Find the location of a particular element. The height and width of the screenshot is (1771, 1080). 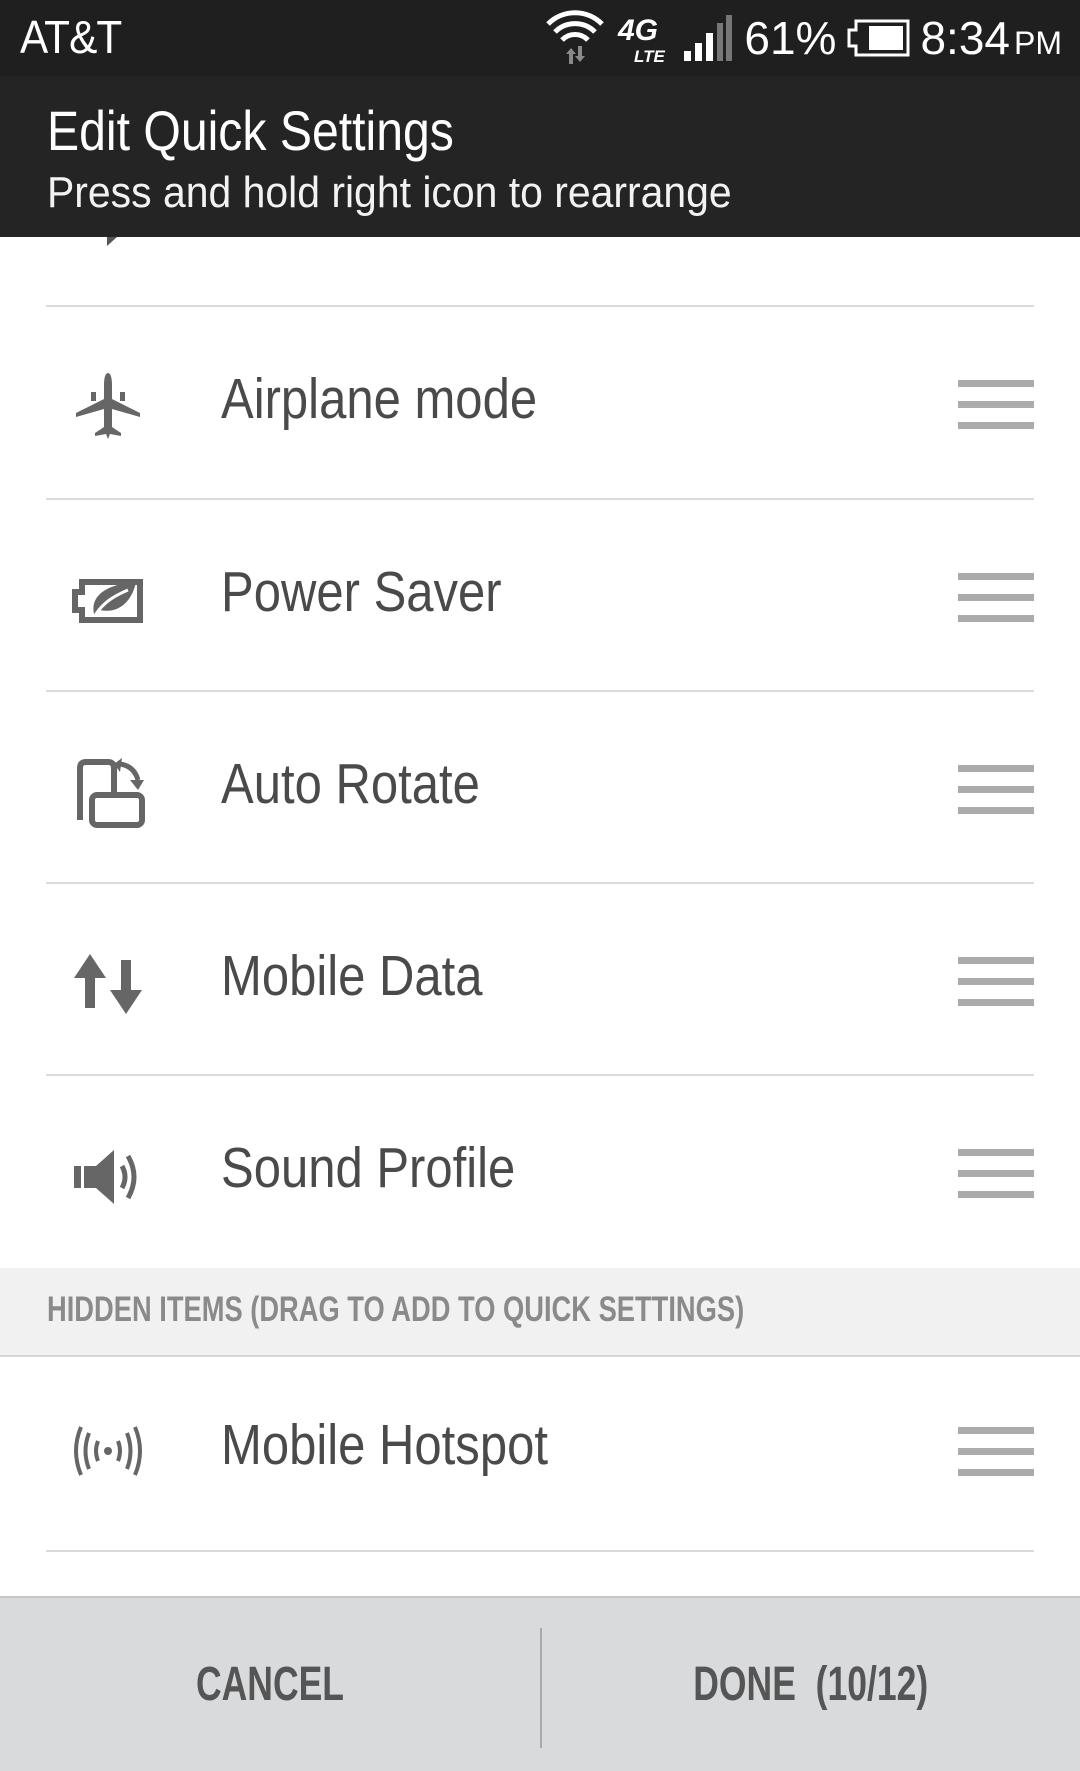

item-label: Mobile Data is located at coordinates (352, 976).